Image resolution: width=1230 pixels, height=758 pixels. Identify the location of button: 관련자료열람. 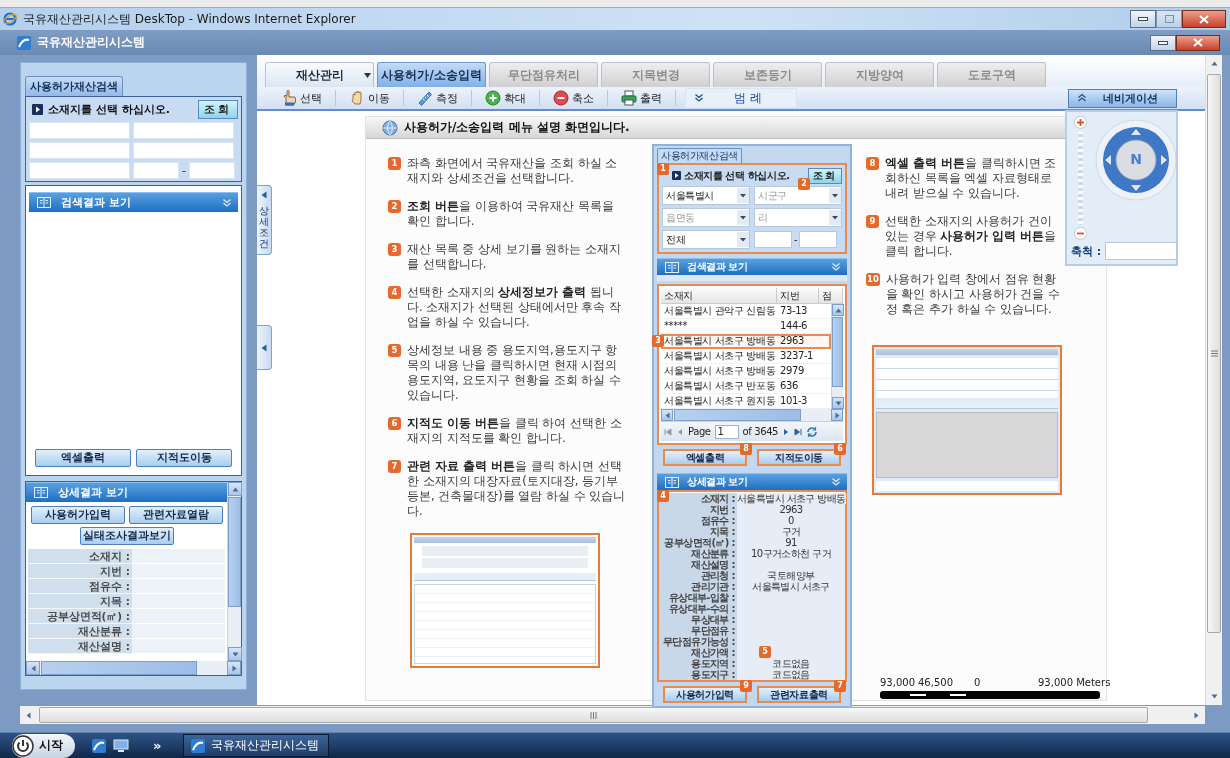
(175, 515).